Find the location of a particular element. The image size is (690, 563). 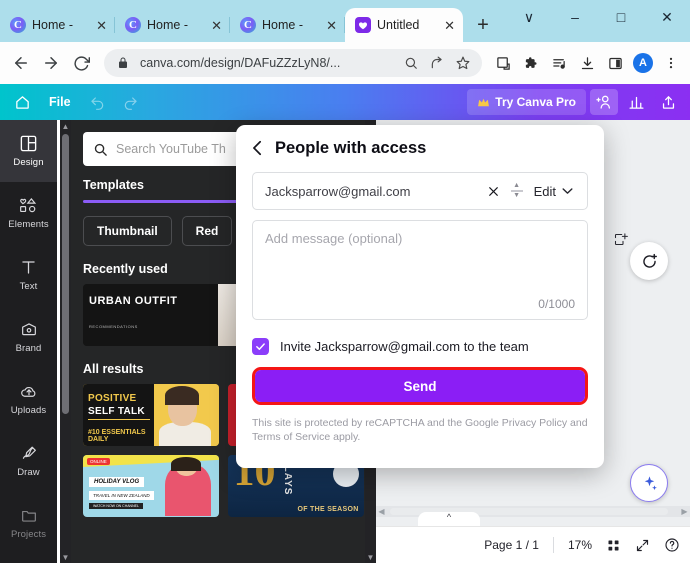

browser-tab-2: C Home - ✕ is located at coordinates (172, 25).